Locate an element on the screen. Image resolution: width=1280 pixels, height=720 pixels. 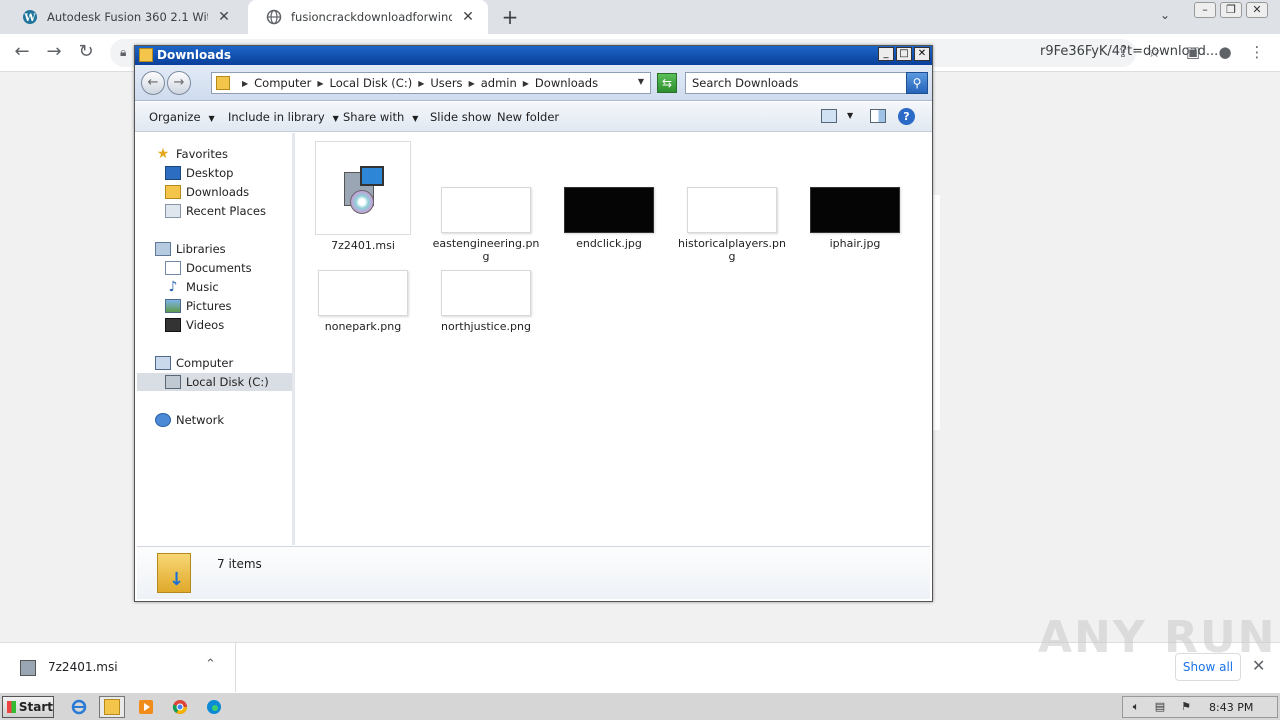
breadcrumb-downloads: Downloads is located at coordinates (566, 83).